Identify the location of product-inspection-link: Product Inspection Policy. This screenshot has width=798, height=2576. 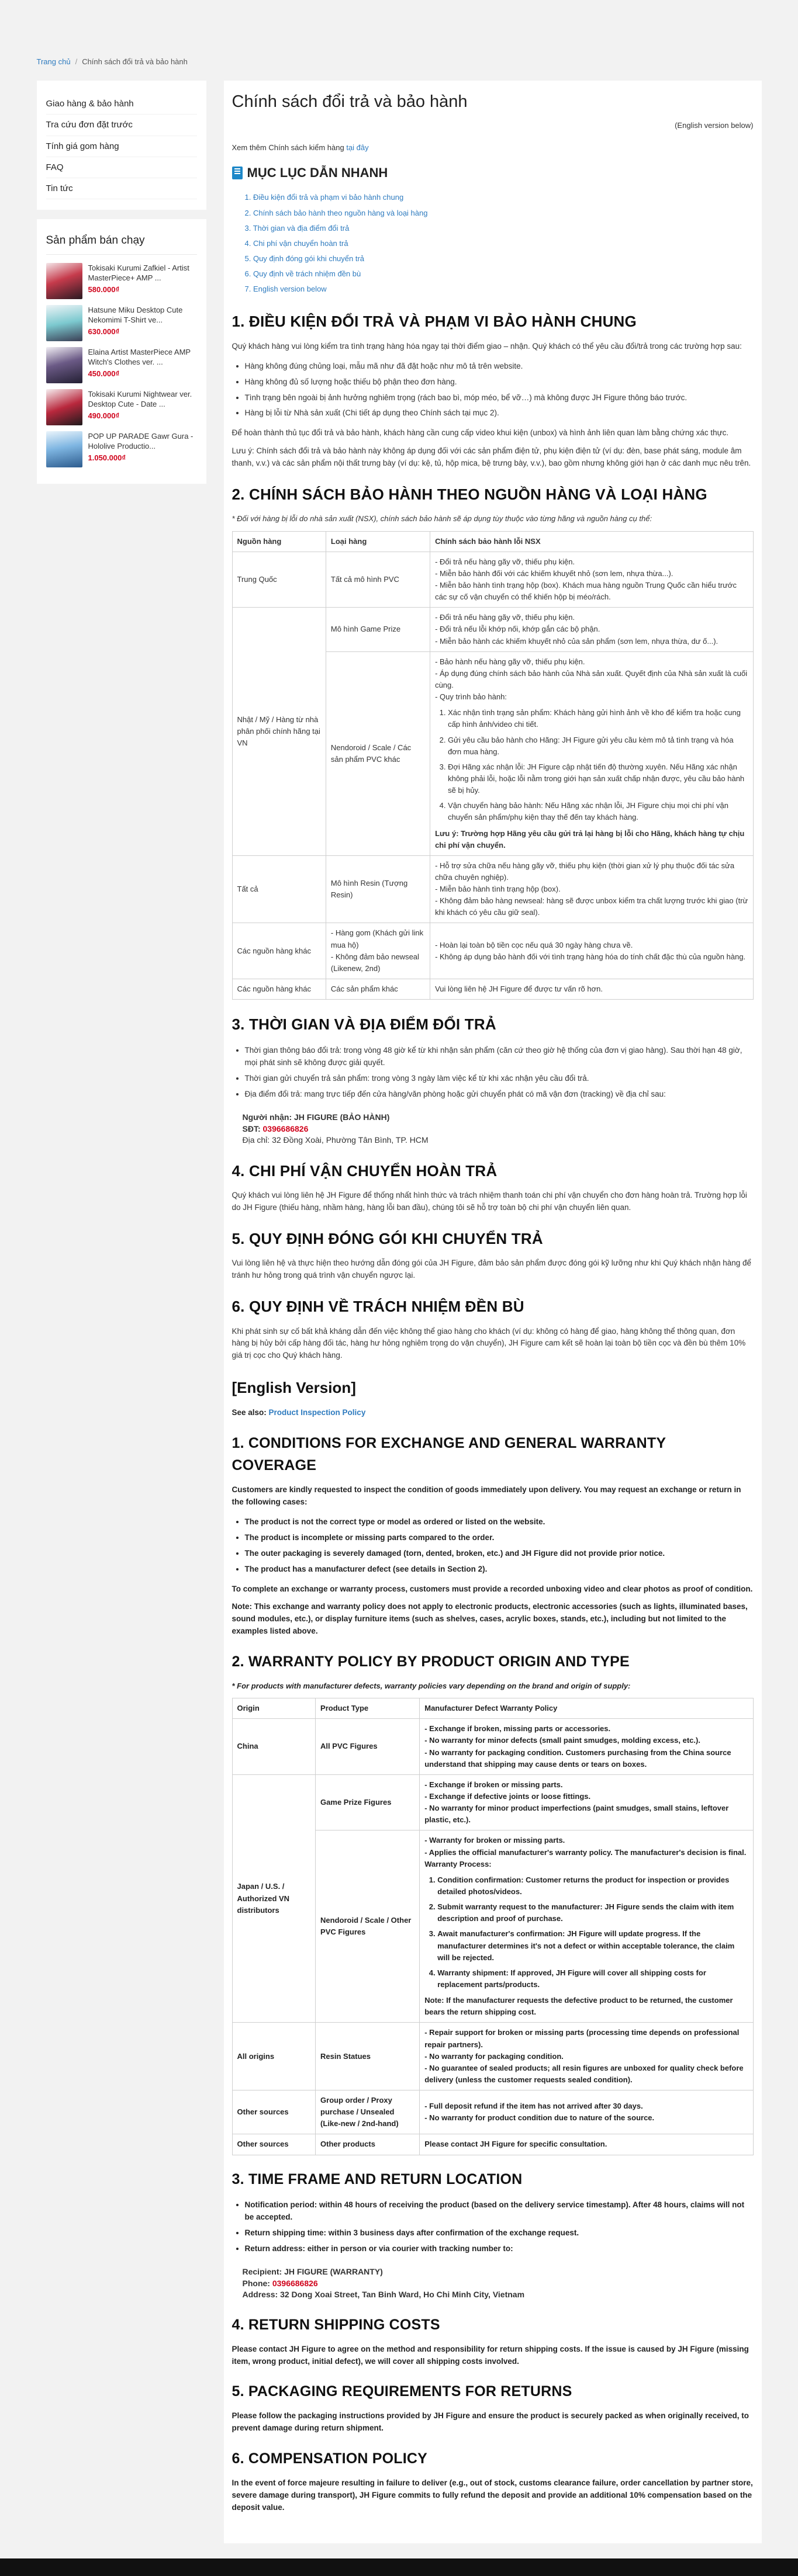
(318, 1412).